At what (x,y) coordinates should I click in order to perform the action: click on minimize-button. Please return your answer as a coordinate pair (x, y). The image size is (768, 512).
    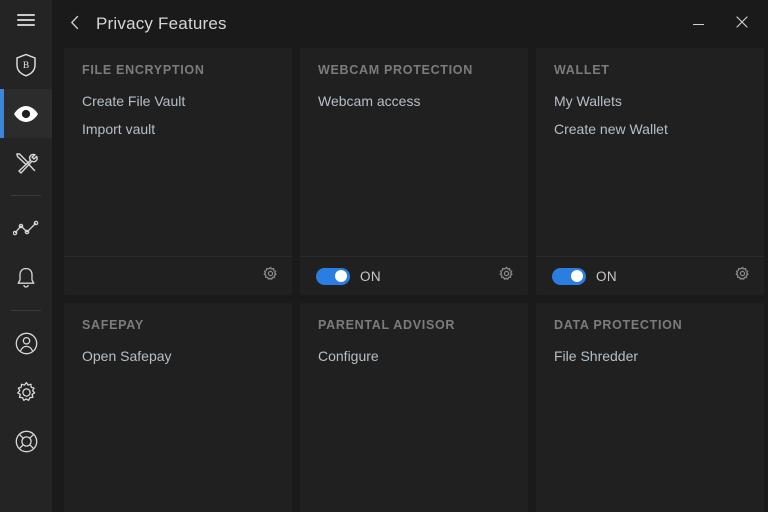
    Looking at the image, I should click on (698, 24).